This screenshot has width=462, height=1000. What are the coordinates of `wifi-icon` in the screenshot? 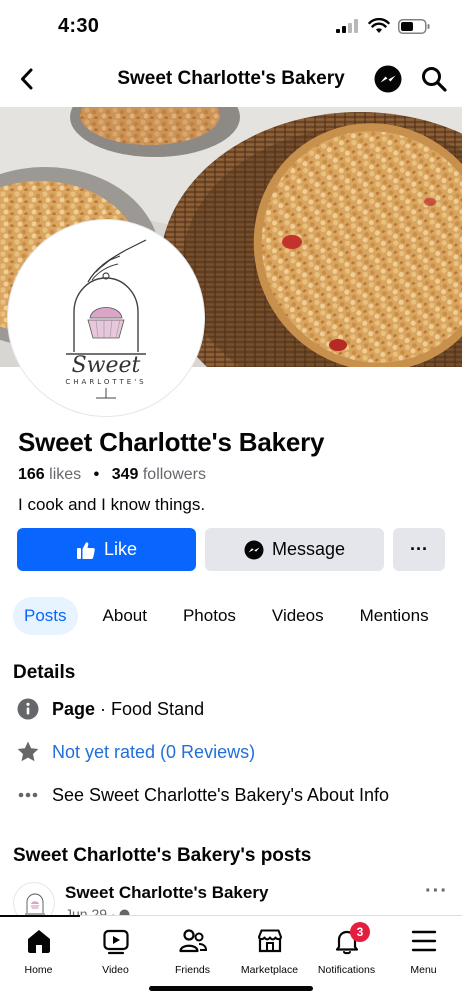 It's located at (379, 25).